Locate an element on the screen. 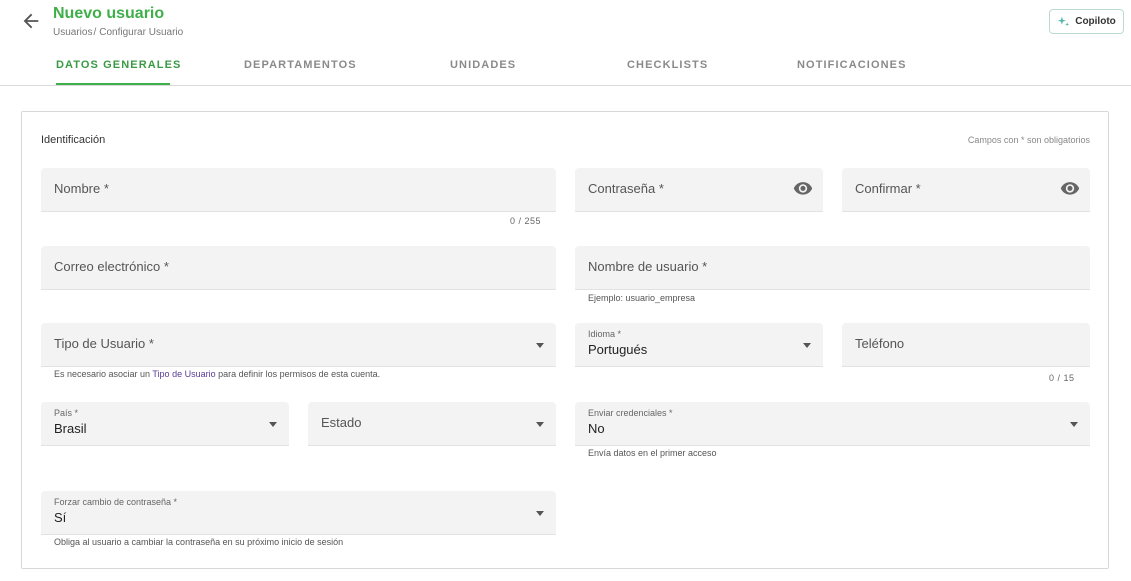 This screenshot has height=581, width=1131. enviar-credenciales-hint: Envía datos en el primer acceso is located at coordinates (652, 453).